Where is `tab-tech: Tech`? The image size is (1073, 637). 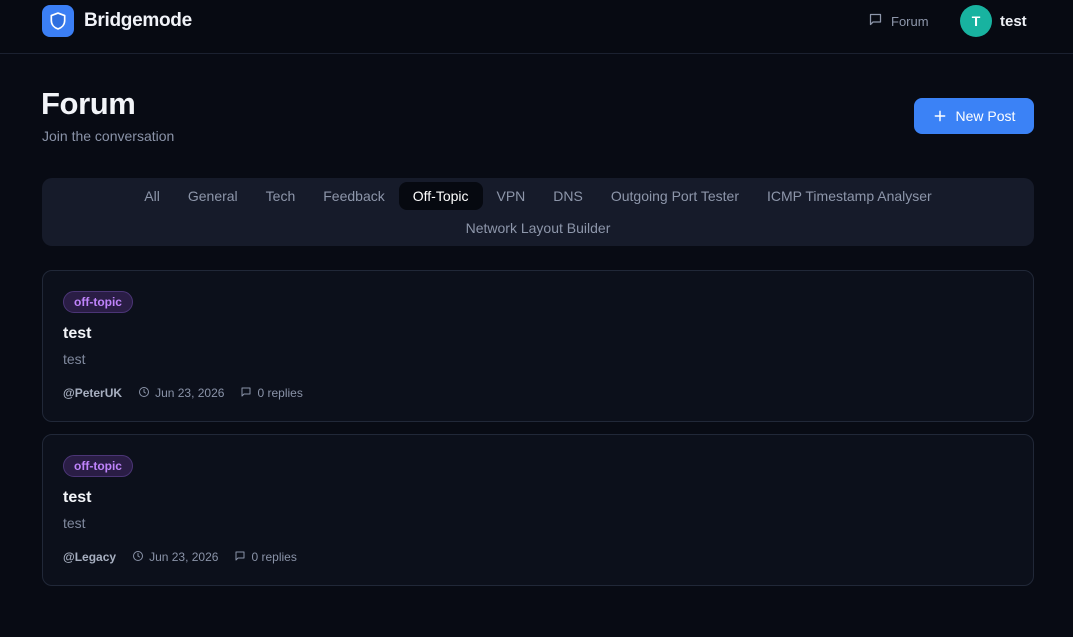 tab-tech: Tech is located at coordinates (281, 196).